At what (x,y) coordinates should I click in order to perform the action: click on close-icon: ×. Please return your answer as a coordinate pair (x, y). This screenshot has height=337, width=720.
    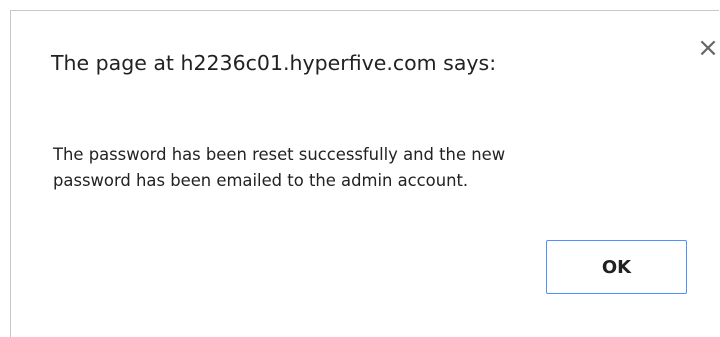
    Looking at the image, I should click on (707, 48).